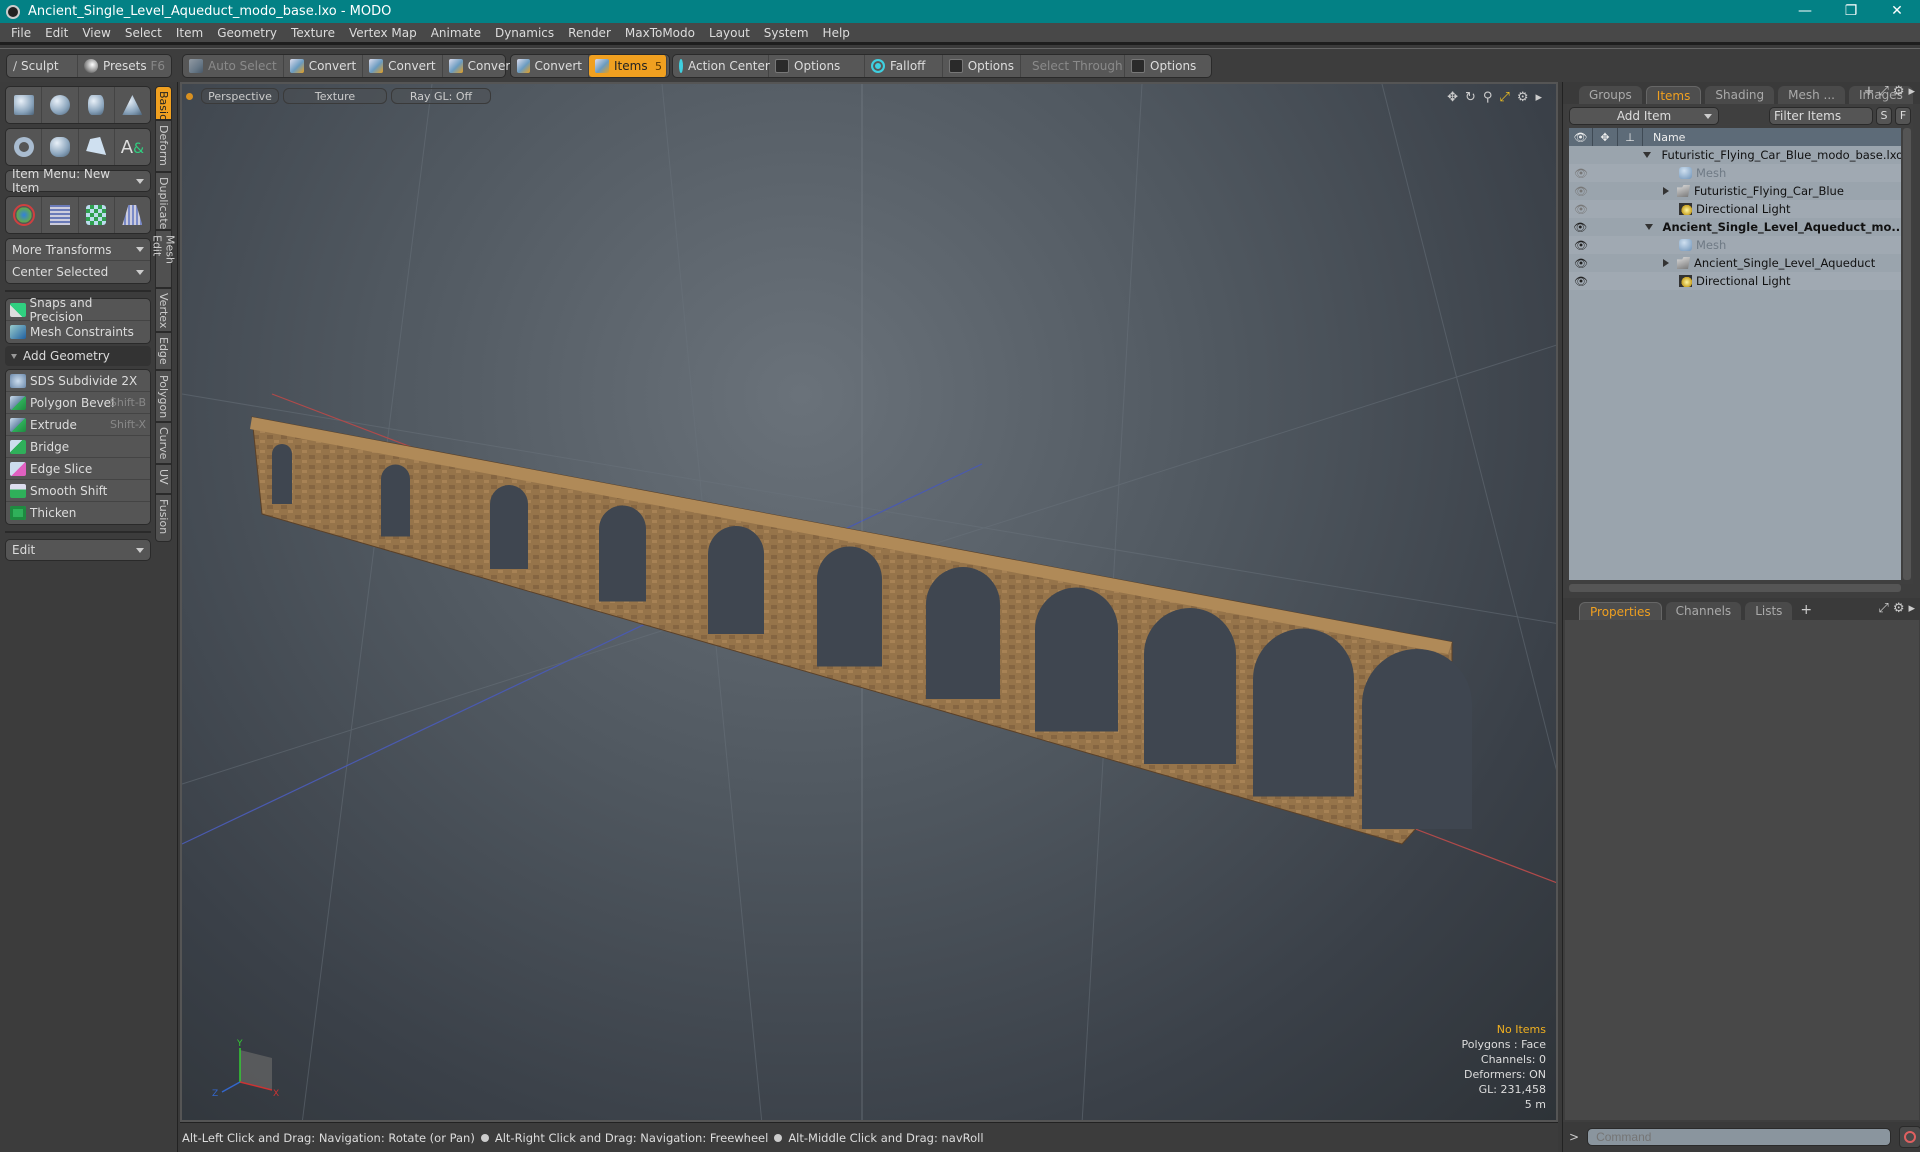  I want to click on item-menu-dropdown: Item Menu: New Item, so click(78, 181).